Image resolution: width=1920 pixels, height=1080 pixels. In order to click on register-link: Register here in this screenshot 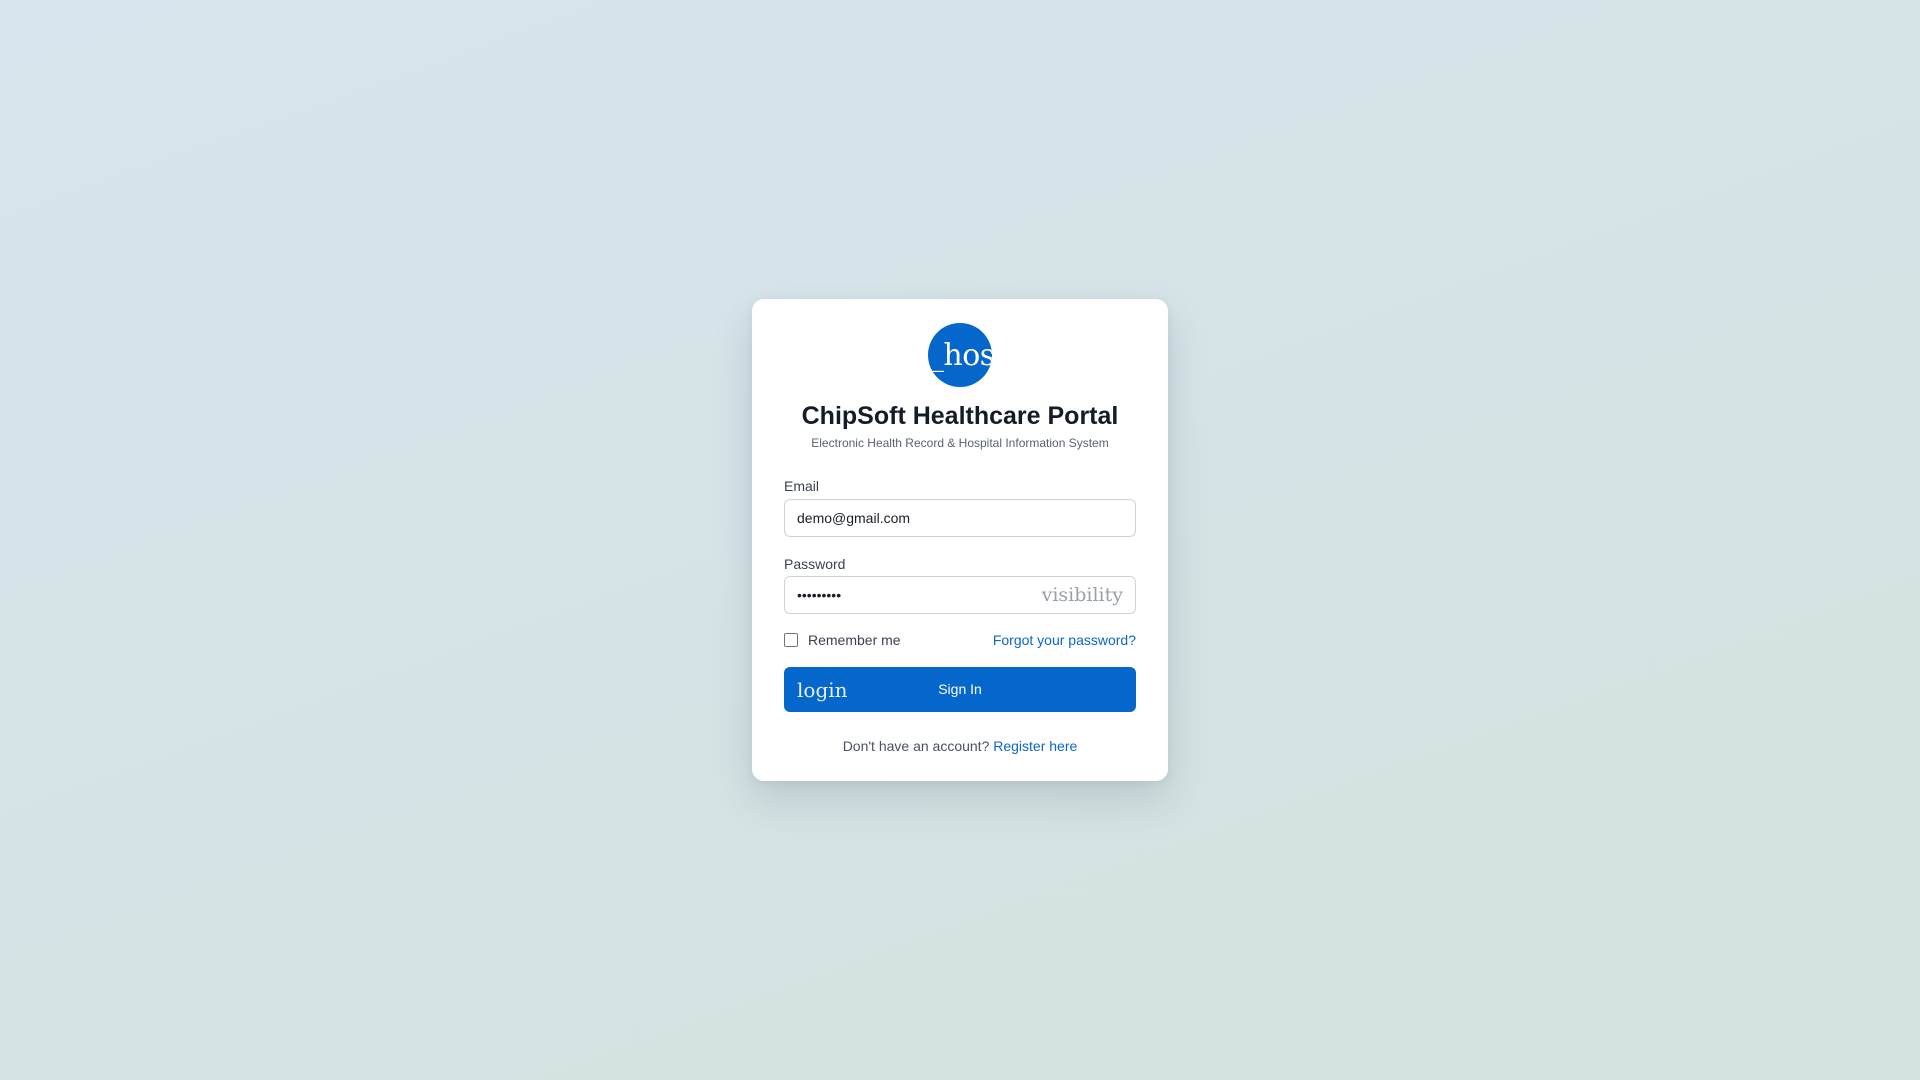, I will do `click(1035, 746)`.